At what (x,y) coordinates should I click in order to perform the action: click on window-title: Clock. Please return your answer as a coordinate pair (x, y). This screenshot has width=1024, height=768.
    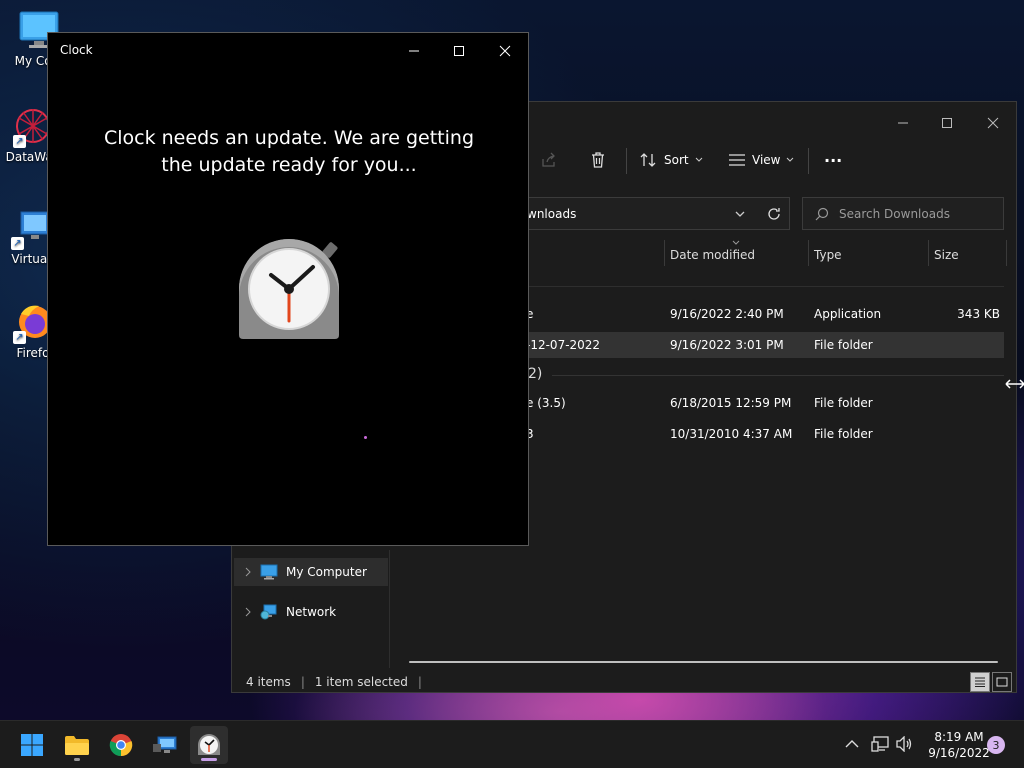
    Looking at the image, I should click on (76, 50).